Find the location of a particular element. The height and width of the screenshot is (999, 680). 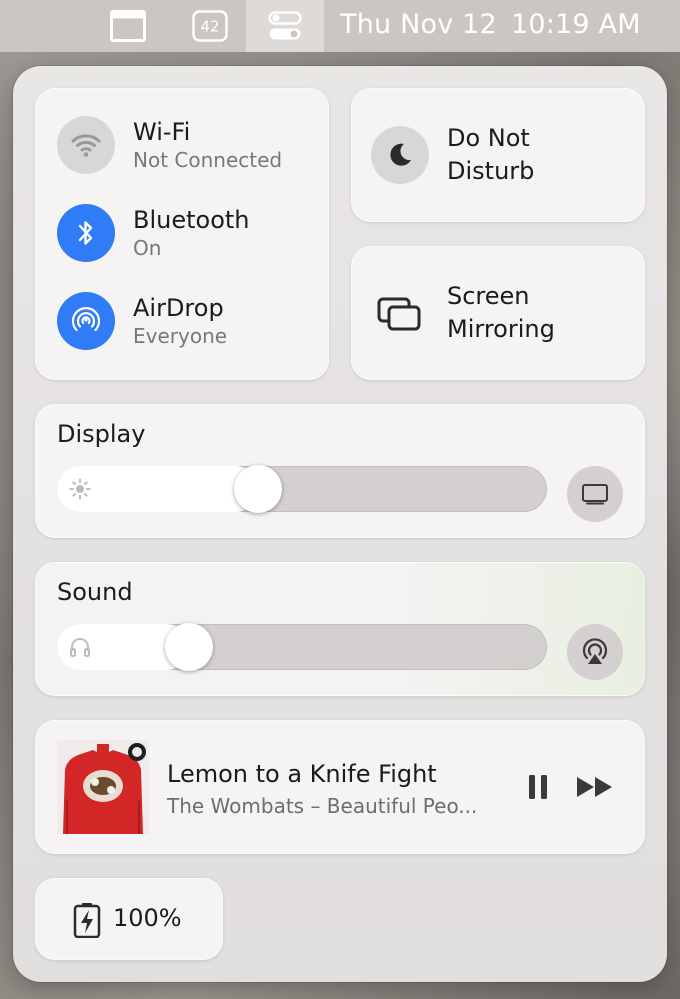

sound-title: Sound is located at coordinates (95, 592).